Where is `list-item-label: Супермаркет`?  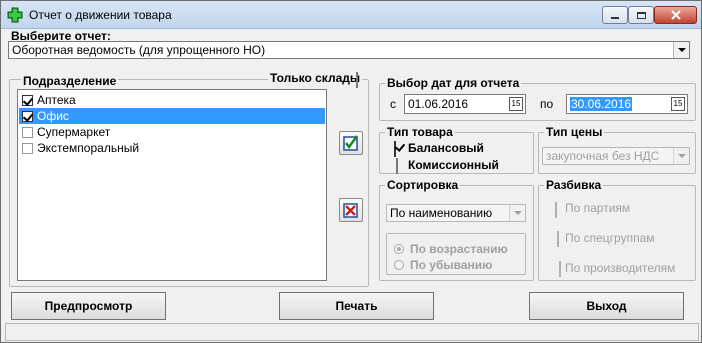 list-item-label: Супермаркет is located at coordinates (74, 132).